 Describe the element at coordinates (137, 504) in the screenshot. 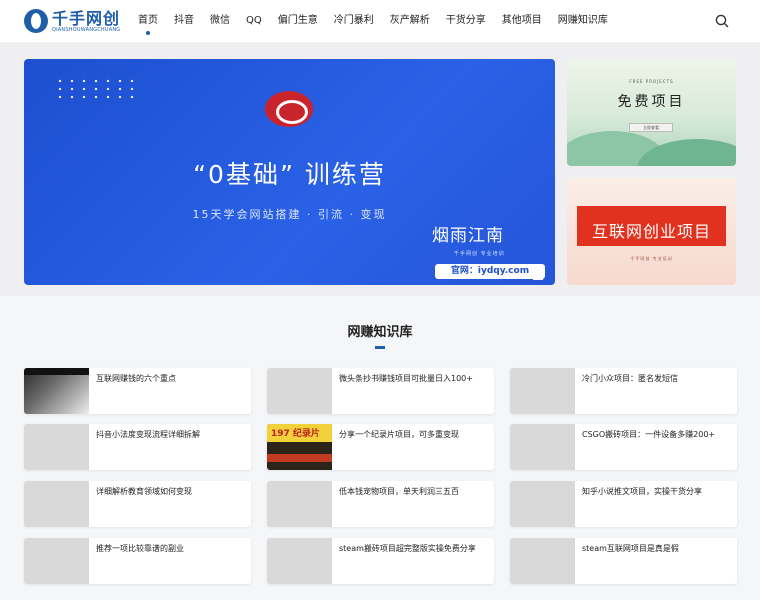

I see `article-card: 详细解析教育领域如何变现` at that location.